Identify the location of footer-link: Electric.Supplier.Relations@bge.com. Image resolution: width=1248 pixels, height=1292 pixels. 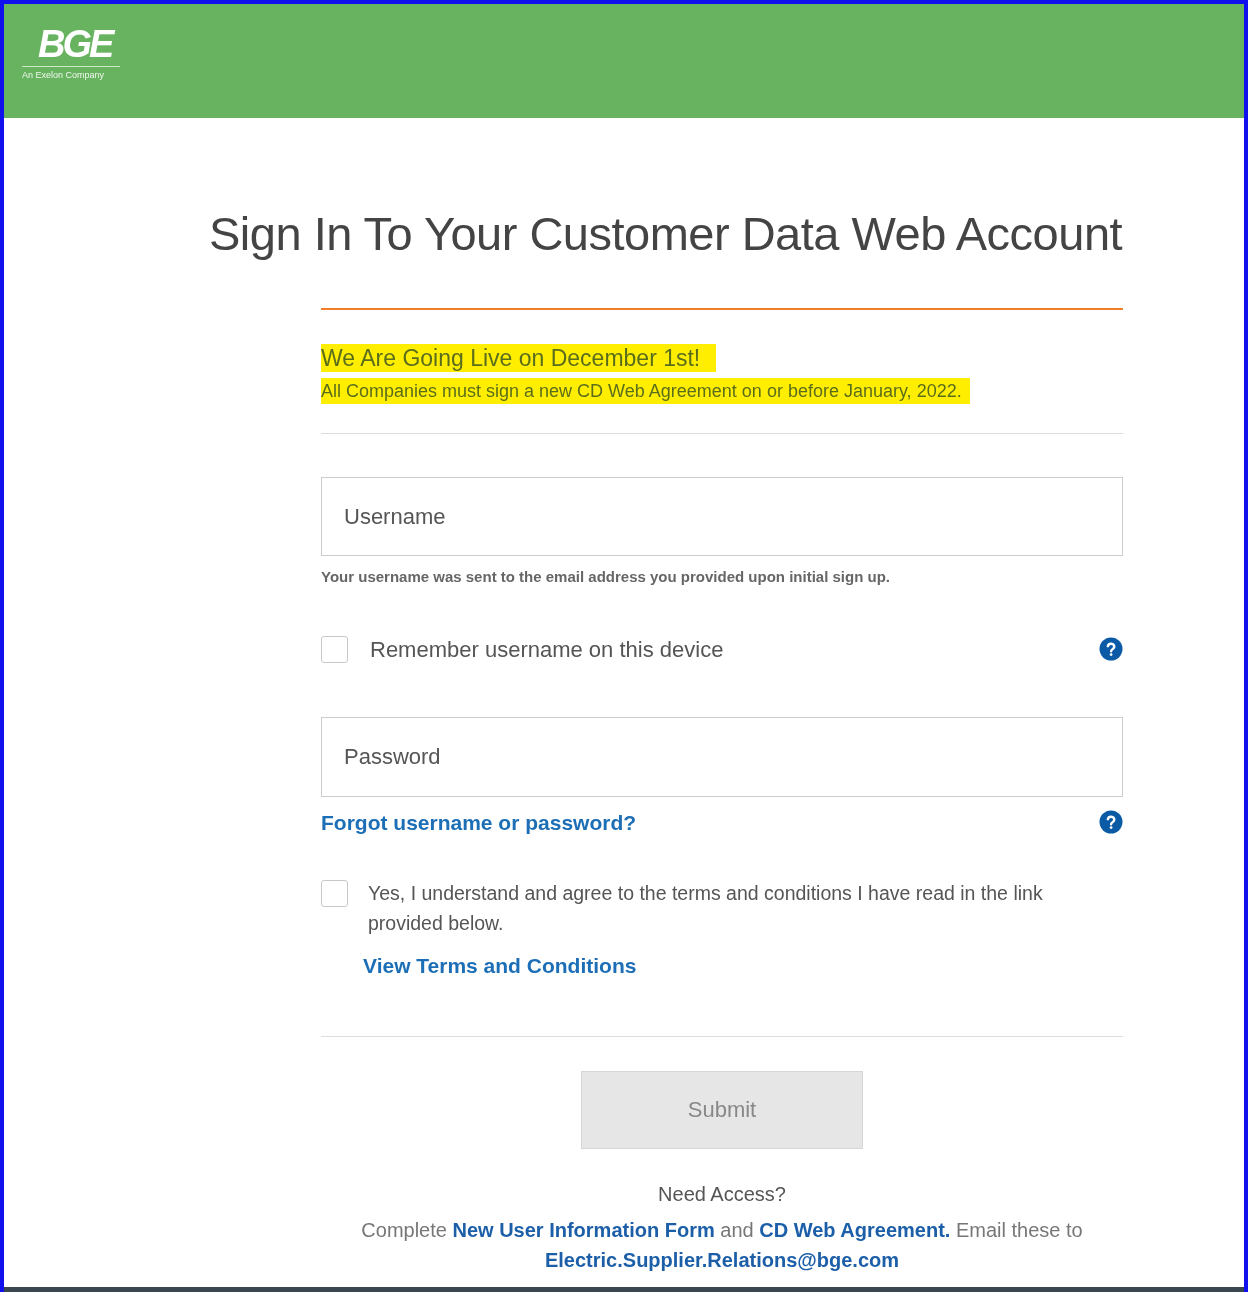
(721, 1259).